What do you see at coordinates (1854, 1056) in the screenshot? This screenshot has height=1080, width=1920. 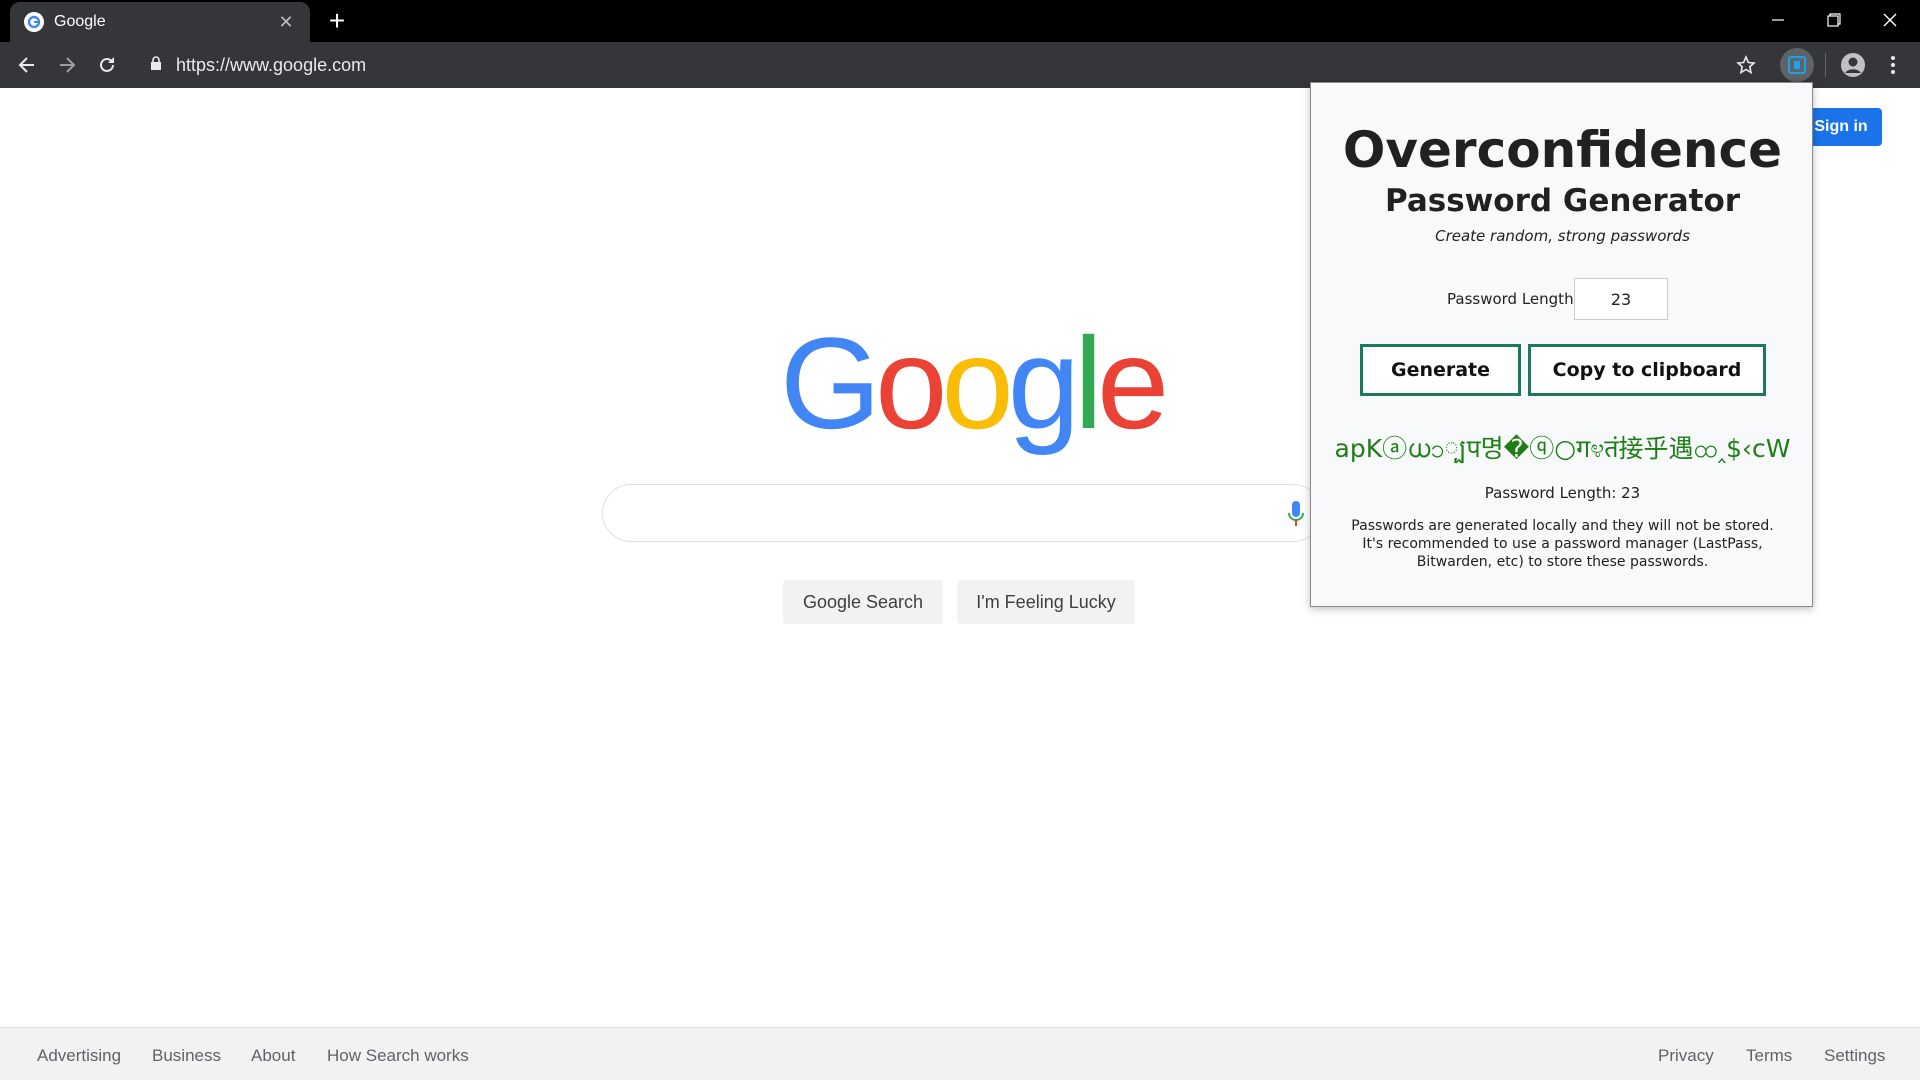 I see `footer-link-settings: Settings` at bounding box center [1854, 1056].